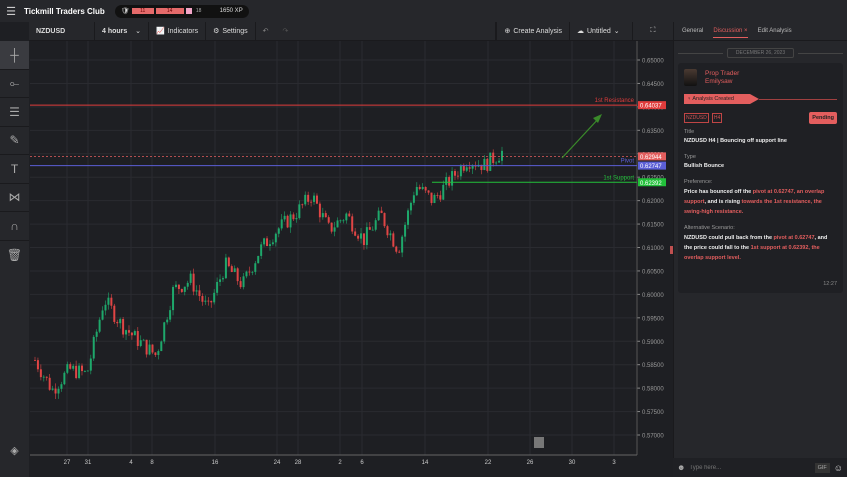 The image size is (847, 477). Describe the element at coordinates (822, 467) in the screenshot. I see `gif-button: GIF` at that location.